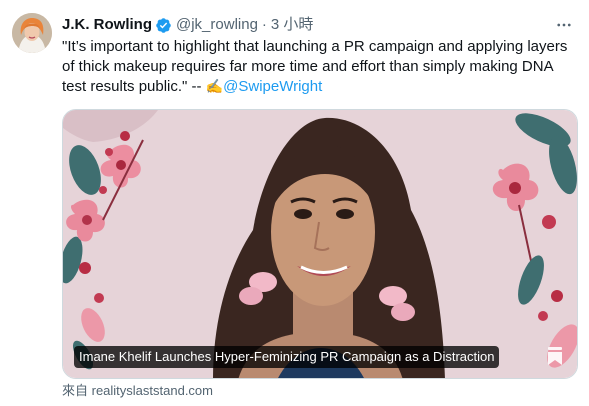 This screenshot has height=406, width=589. What do you see at coordinates (214, 87) in the screenshot?
I see `writing-hand-emoji: ✍️` at bounding box center [214, 87].